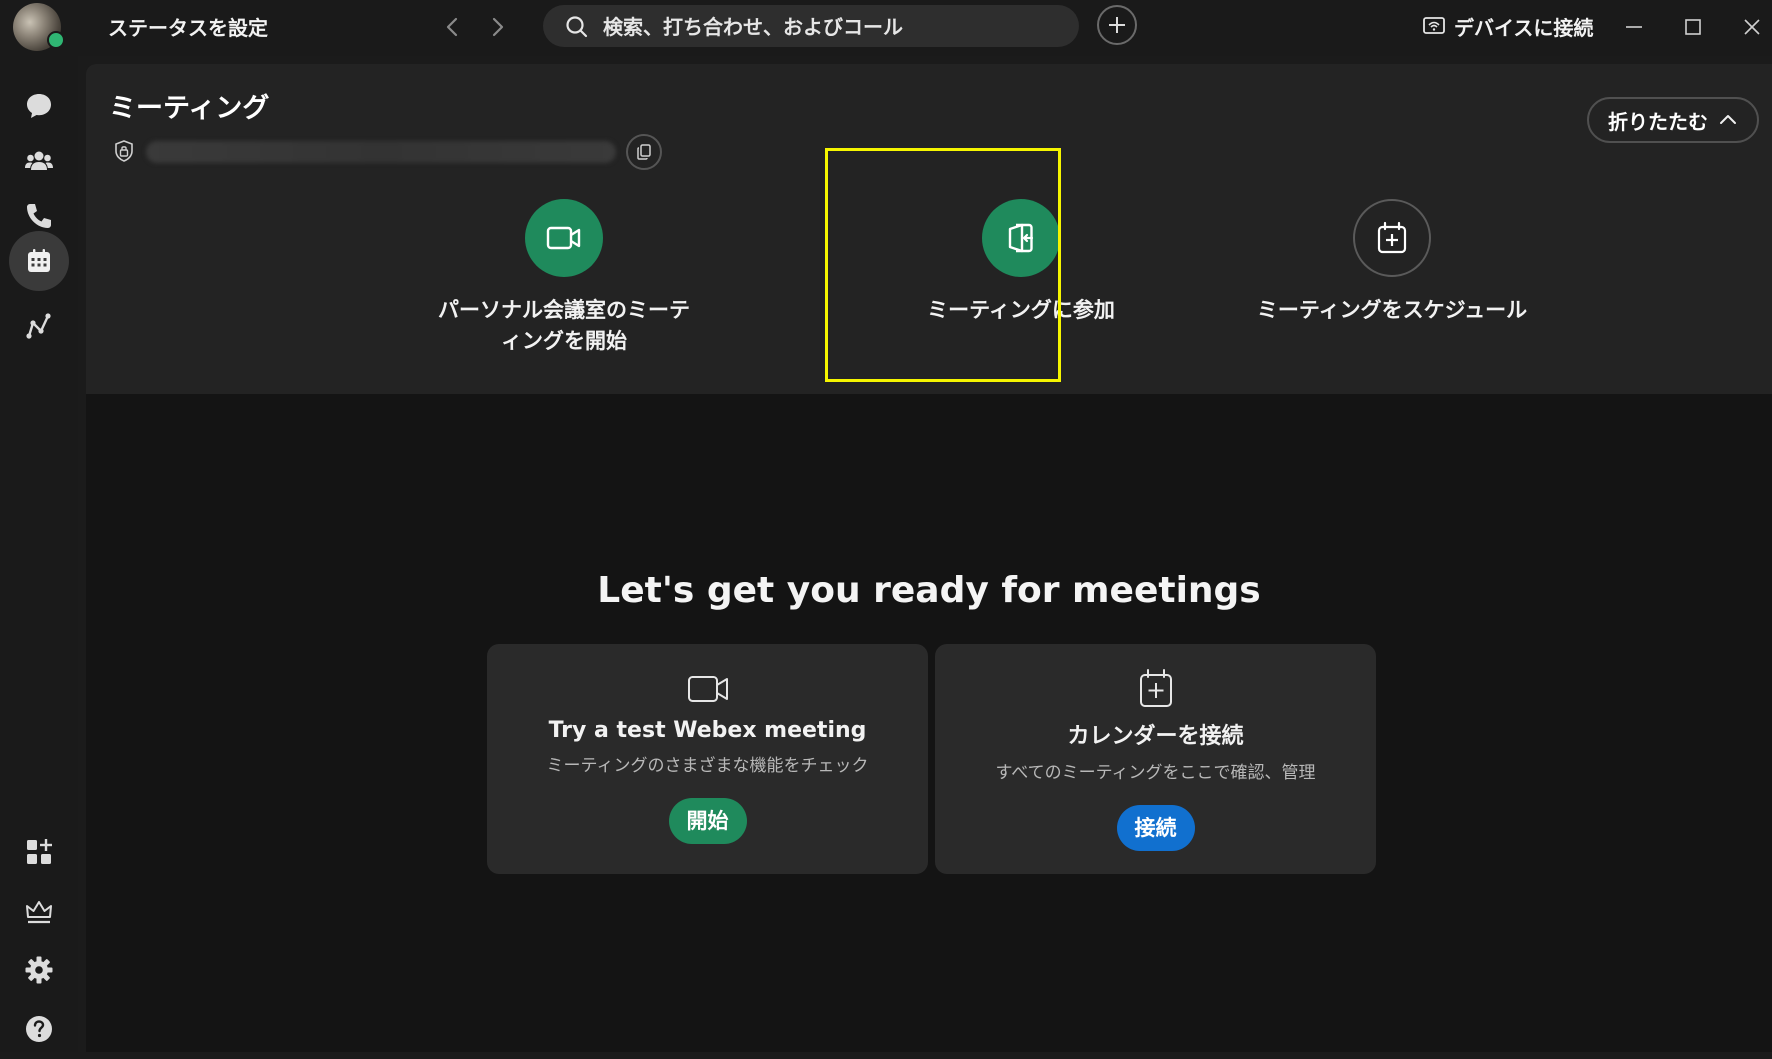 Image resolution: width=1772 pixels, height=1059 pixels. I want to click on presence-status-dot, so click(56, 40).